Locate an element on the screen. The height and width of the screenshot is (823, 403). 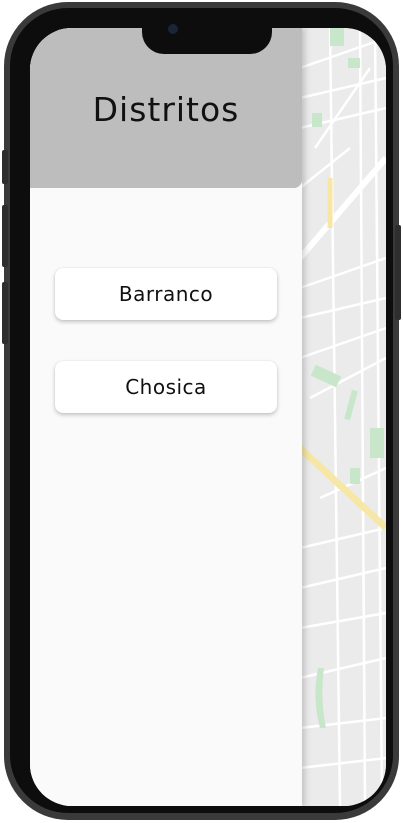
district-button-chosica: Chosica is located at coordinates (166, 387).